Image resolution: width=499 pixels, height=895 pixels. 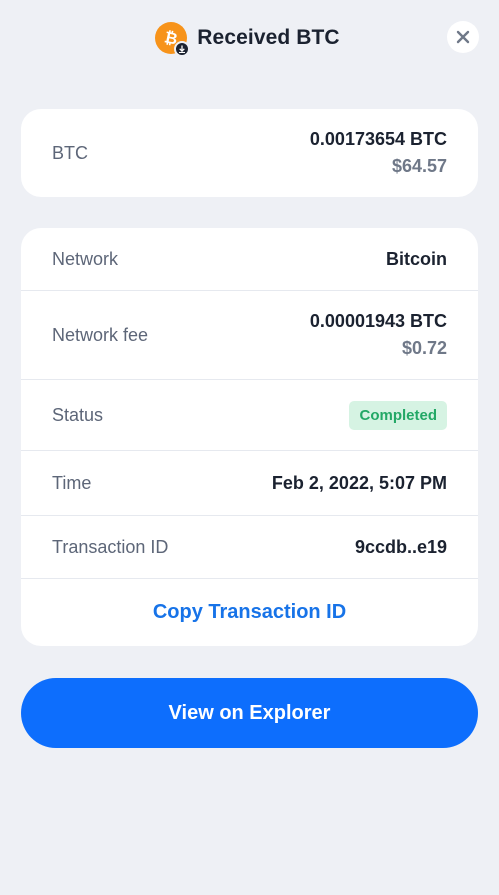 What do you see at coordinates (249, 259) in the screenshot?
I see `network-row: Network Bitcoin` at bounding box center [249, 259].